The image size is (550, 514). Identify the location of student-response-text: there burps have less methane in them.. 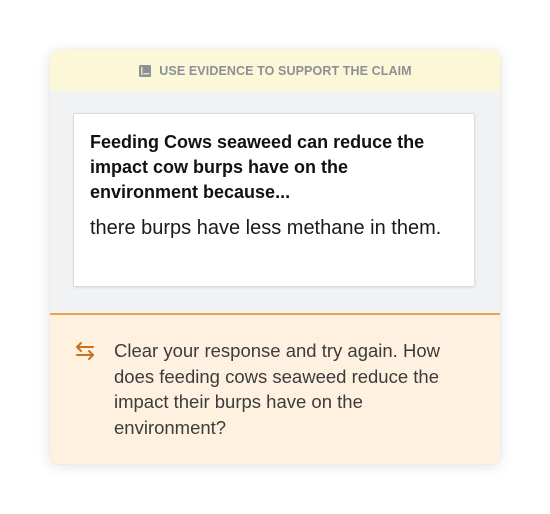
(274, 228).